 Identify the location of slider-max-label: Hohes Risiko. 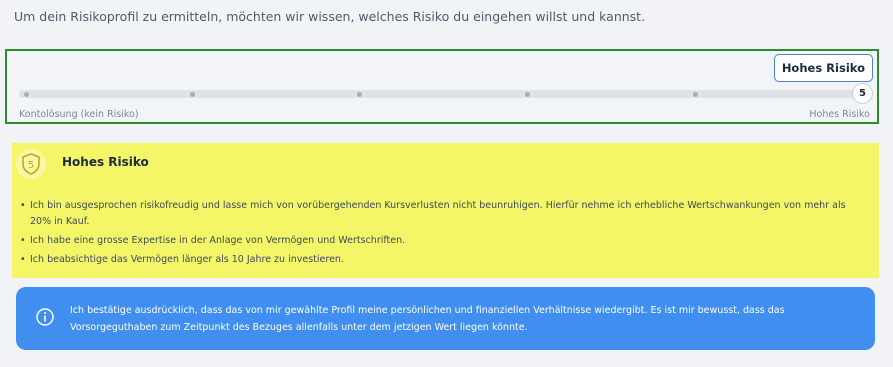
(839, 114).